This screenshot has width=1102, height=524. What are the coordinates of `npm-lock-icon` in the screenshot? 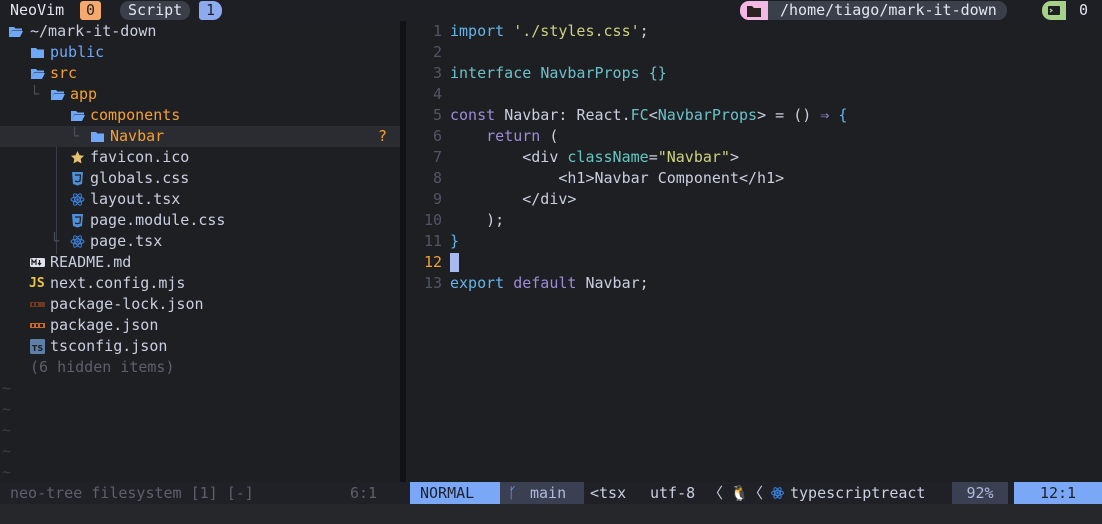 It's located at (37, 304).